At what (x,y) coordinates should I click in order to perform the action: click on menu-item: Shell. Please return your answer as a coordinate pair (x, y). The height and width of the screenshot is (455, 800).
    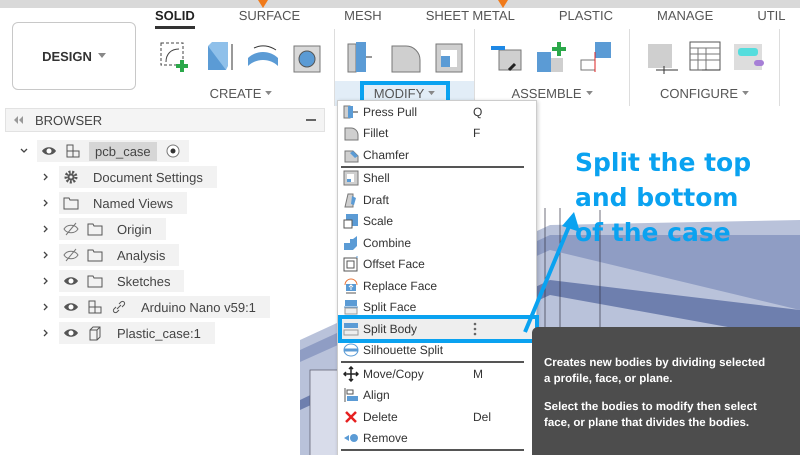
    Looking at the image, I should click on (438, 178).